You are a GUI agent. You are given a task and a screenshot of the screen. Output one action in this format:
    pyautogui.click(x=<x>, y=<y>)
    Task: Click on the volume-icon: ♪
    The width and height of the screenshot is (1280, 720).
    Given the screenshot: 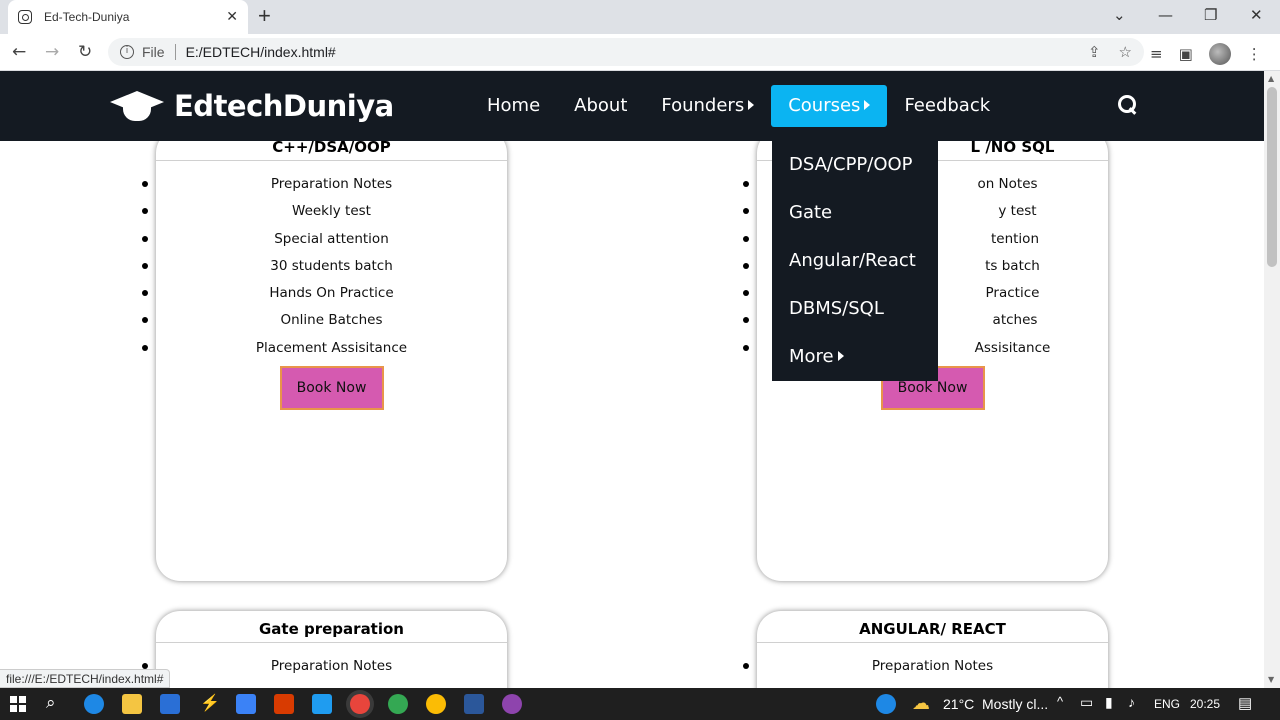 What is the action you would take?
    pyautogui.click(x=1131, y=702)
    